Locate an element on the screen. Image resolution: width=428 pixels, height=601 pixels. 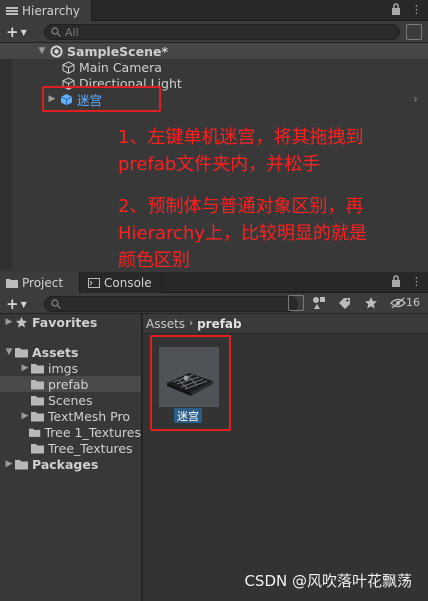
create-button: + ▼ is located at coordinates (16, 304).